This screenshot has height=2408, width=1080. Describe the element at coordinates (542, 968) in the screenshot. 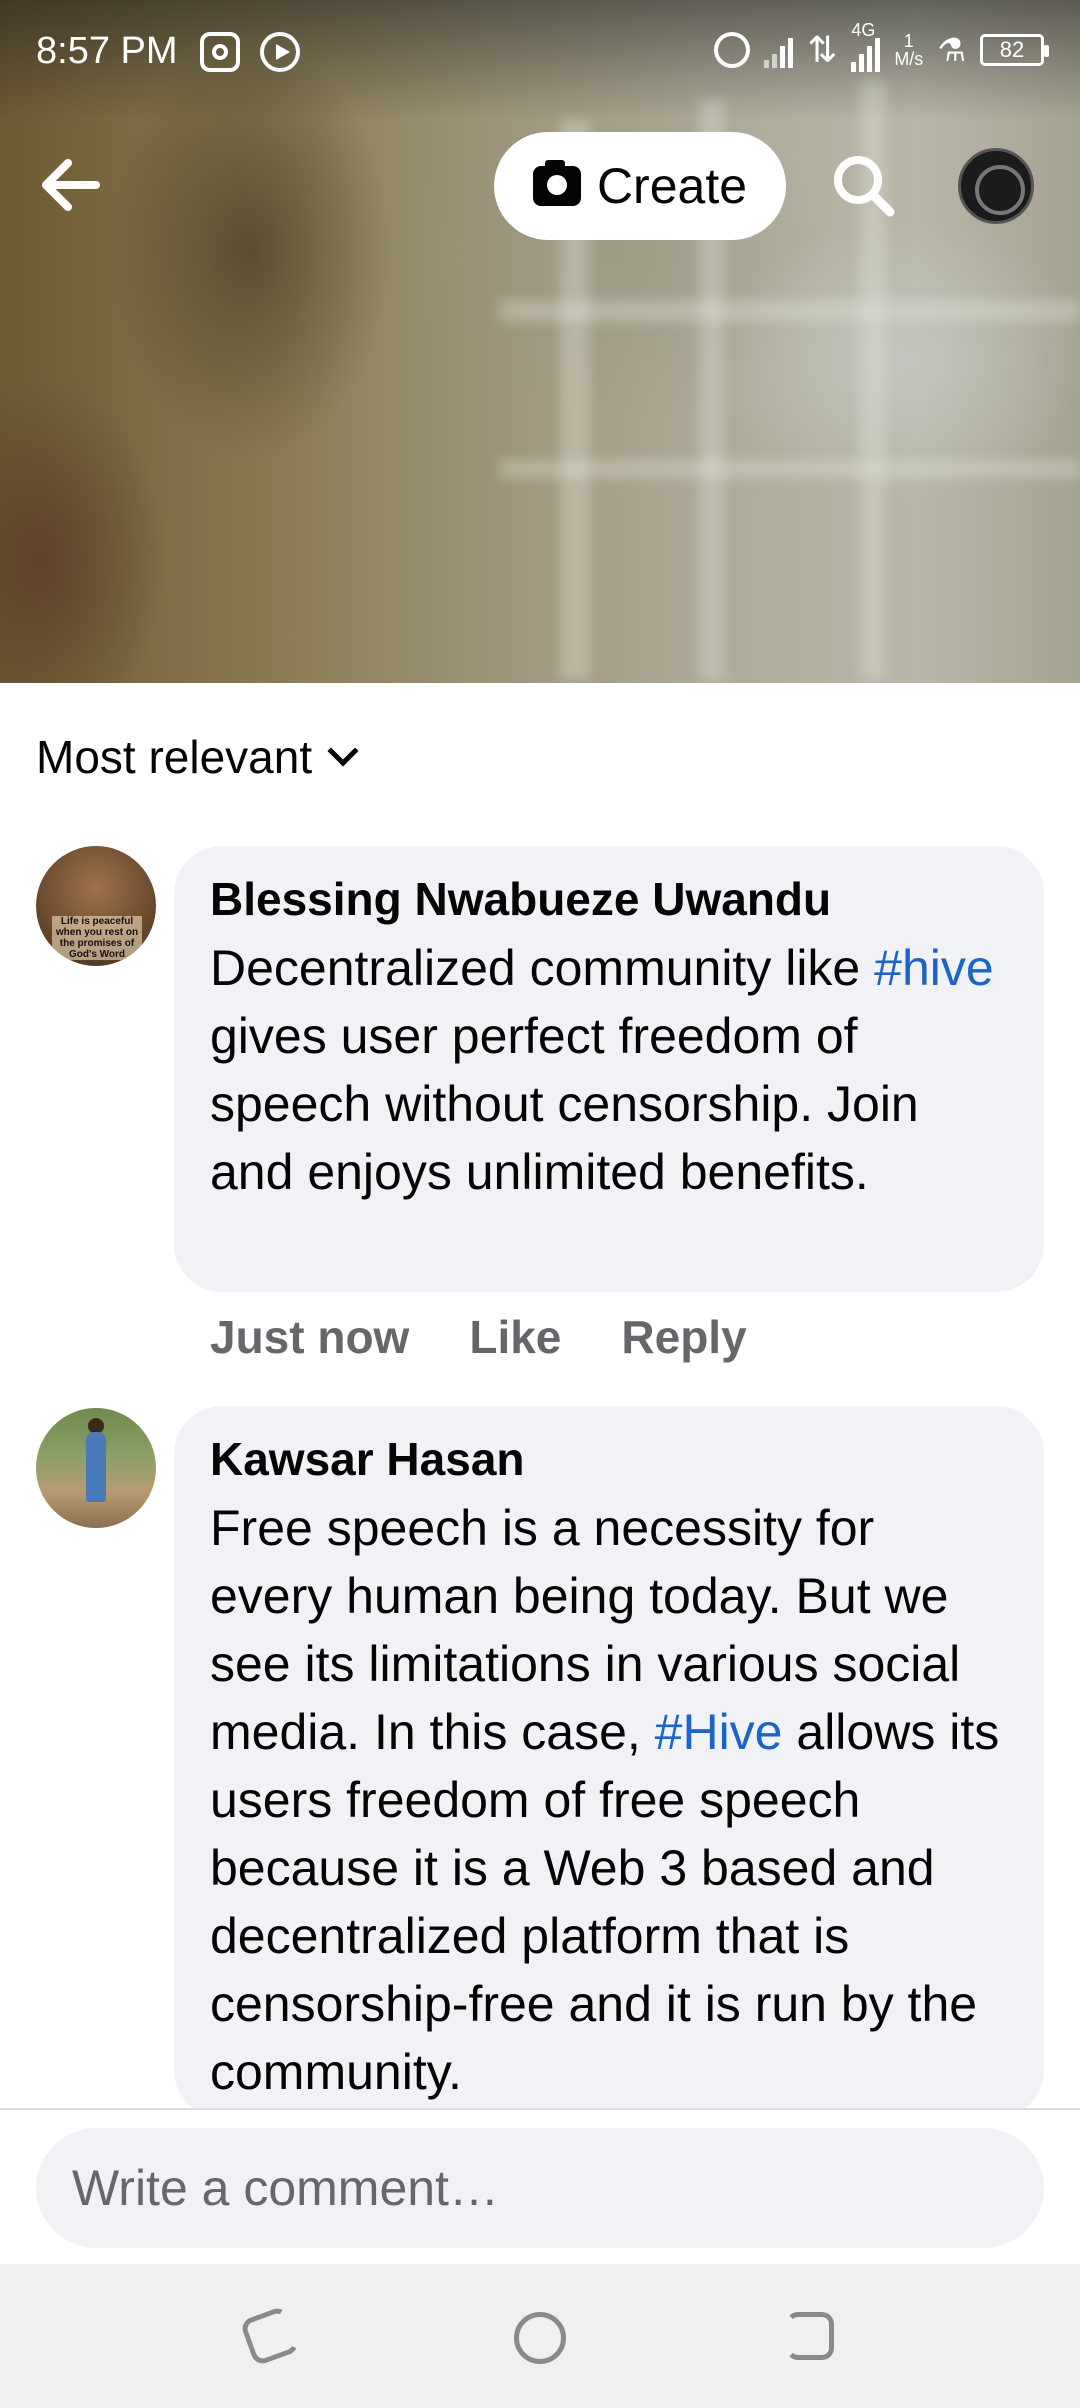

I see `comment-text-part: Decentralized community like` at that location.